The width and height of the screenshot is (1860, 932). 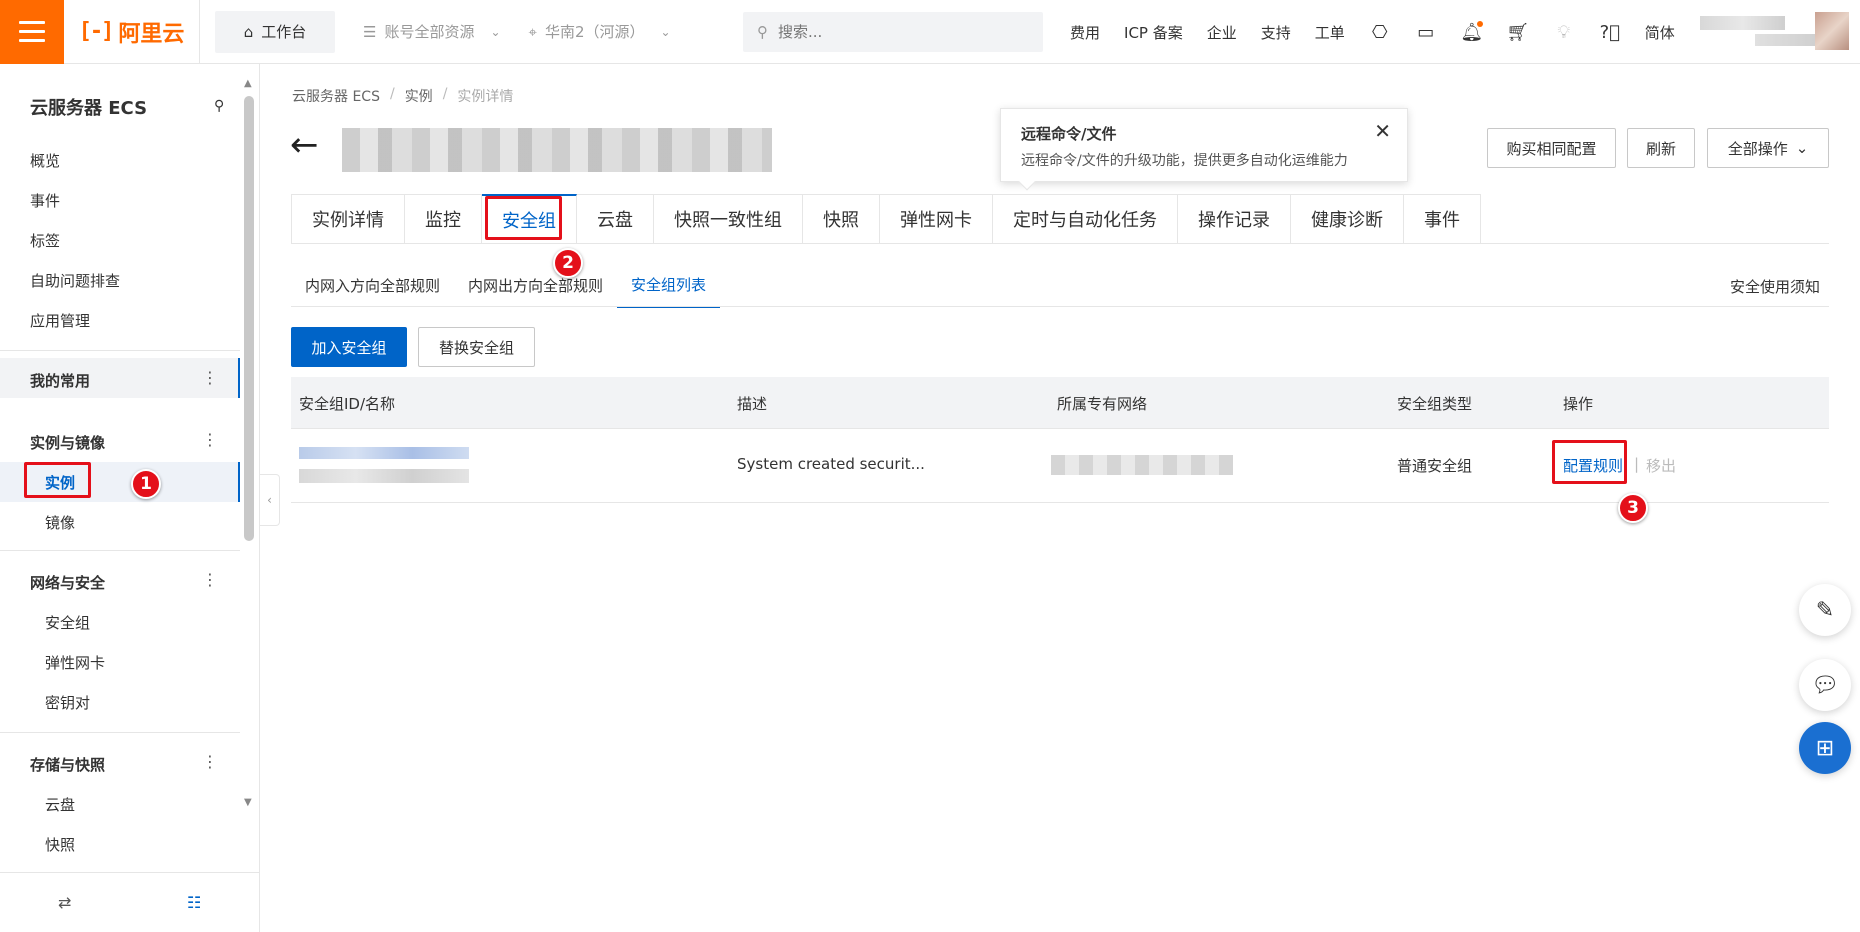 I want to click on home-icon: ⌂, so click(x=248, y=31).